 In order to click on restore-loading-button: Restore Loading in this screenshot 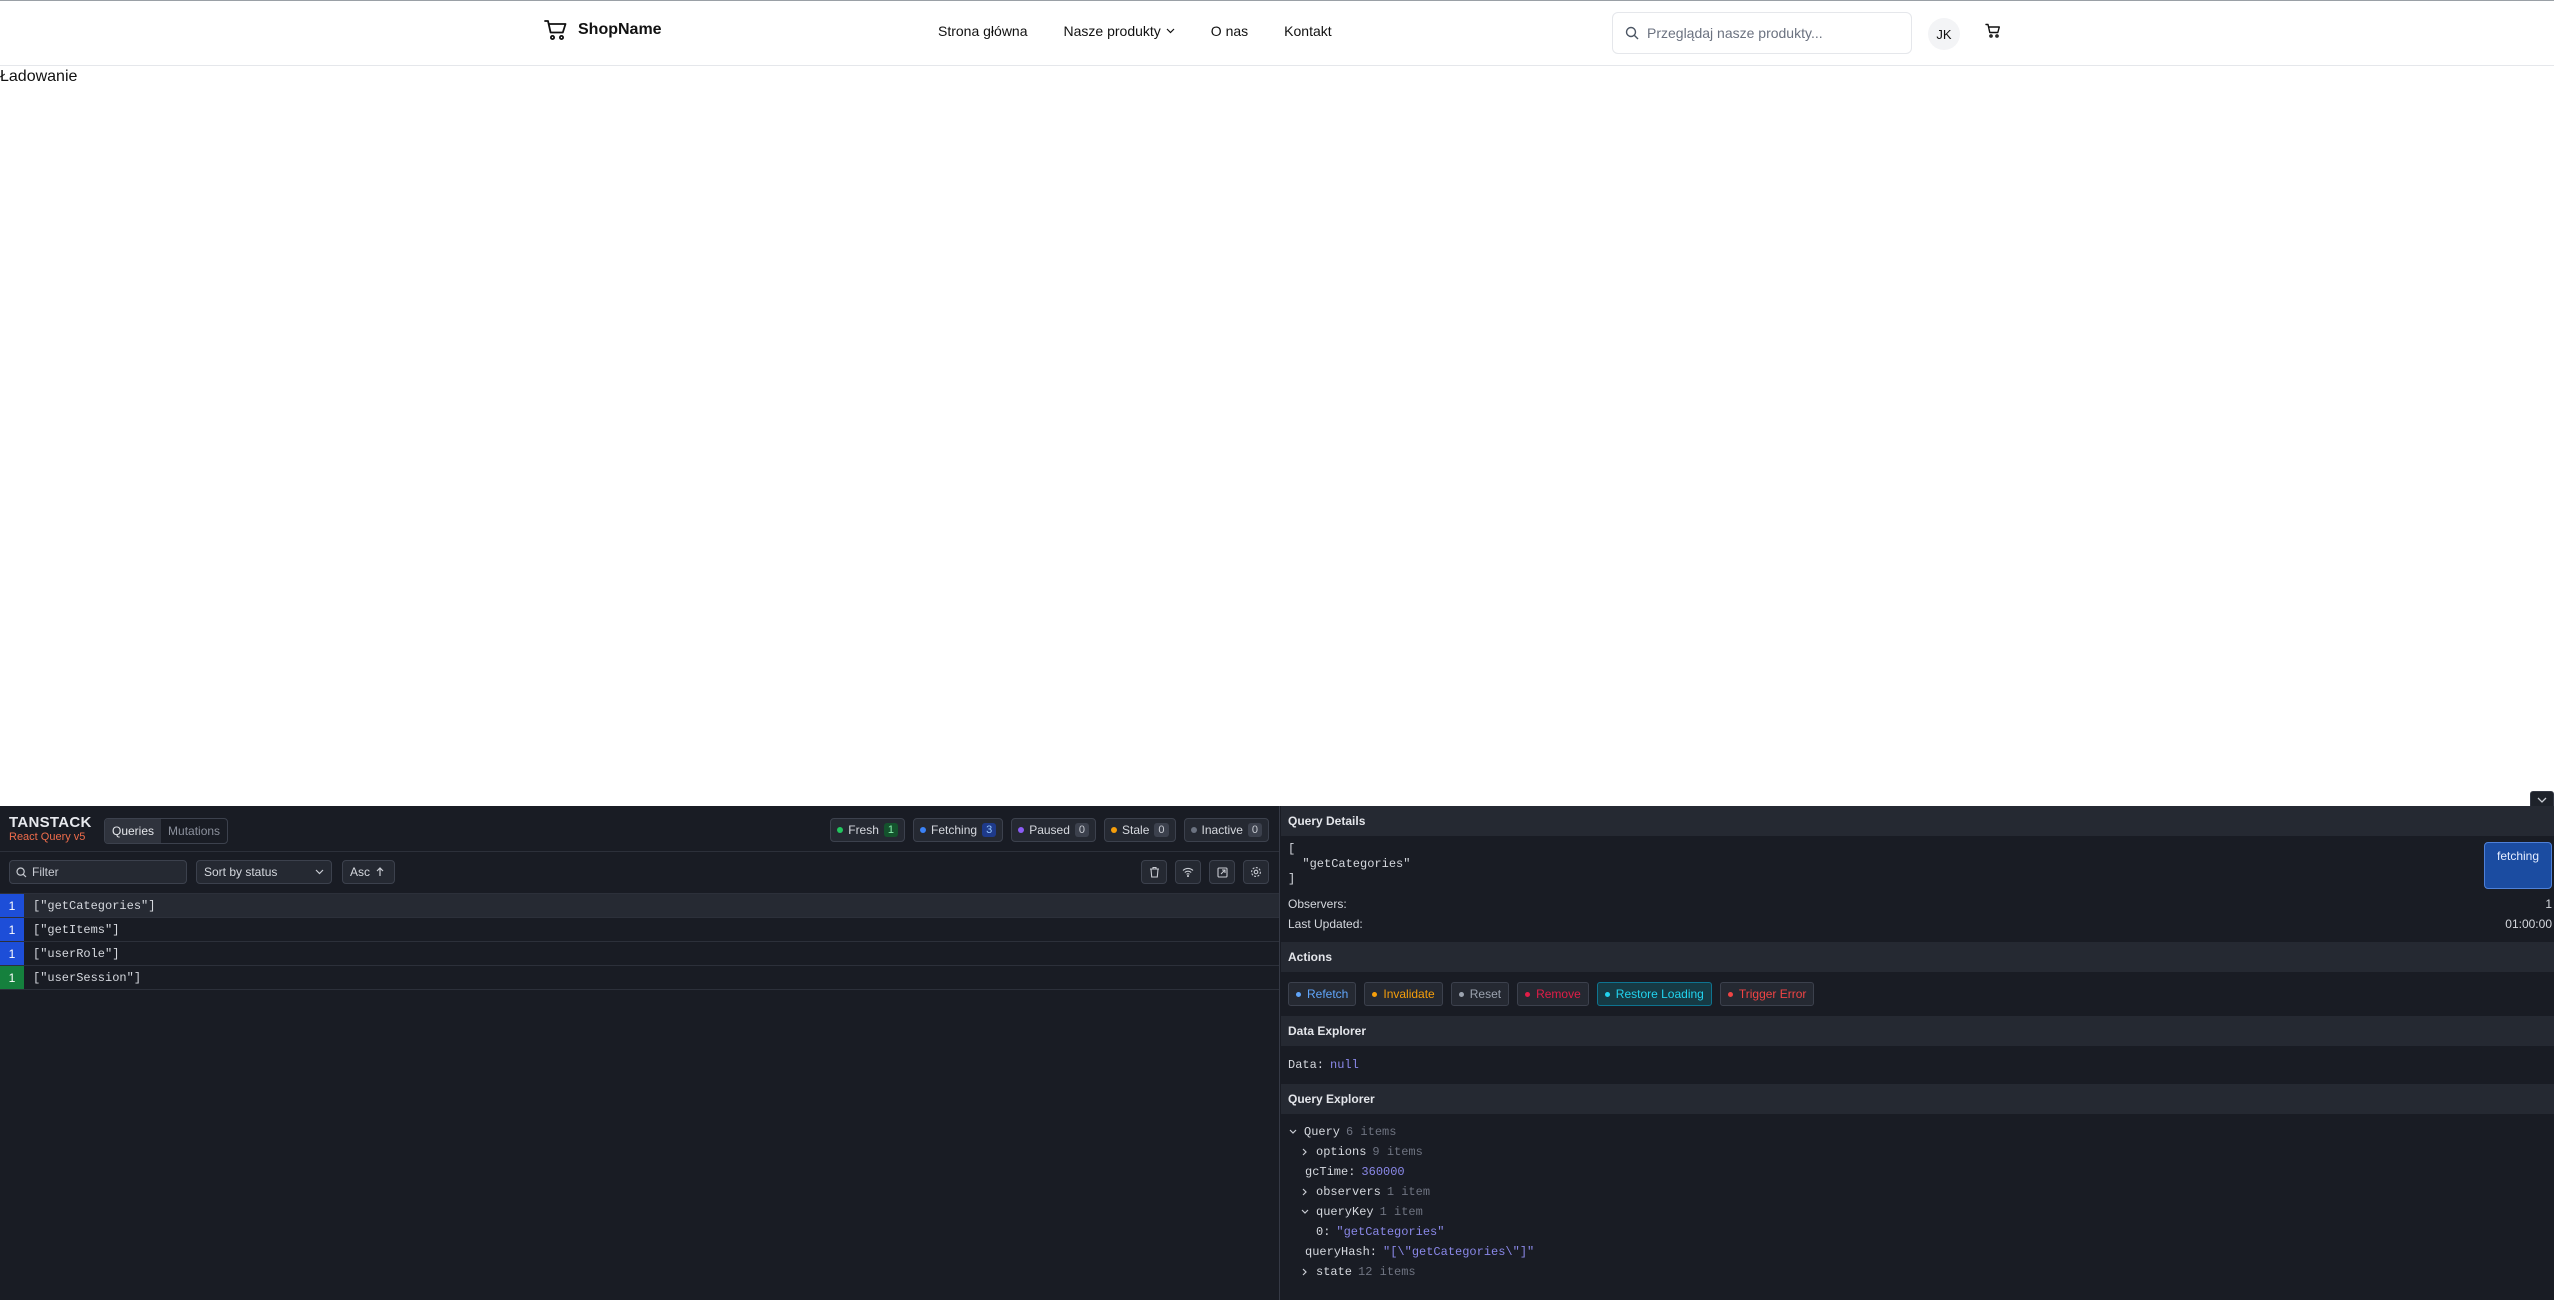, I will do `click(1654, 994)`.